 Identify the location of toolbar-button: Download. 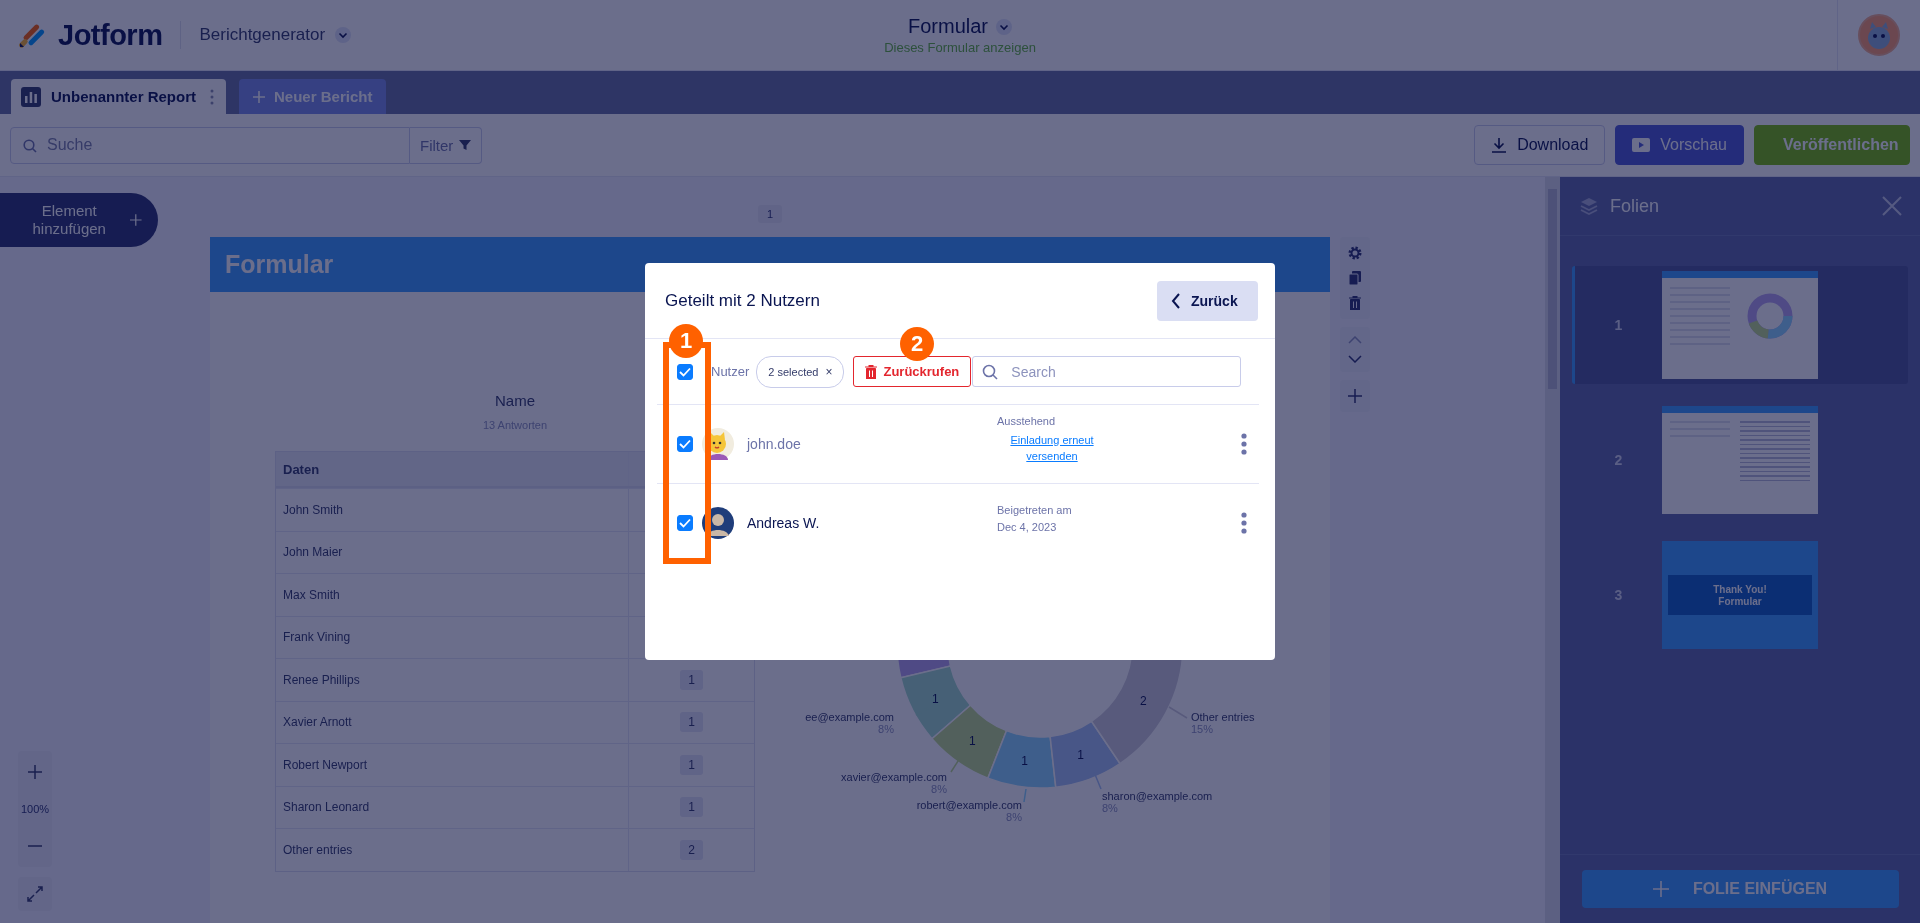
(1540, 145).